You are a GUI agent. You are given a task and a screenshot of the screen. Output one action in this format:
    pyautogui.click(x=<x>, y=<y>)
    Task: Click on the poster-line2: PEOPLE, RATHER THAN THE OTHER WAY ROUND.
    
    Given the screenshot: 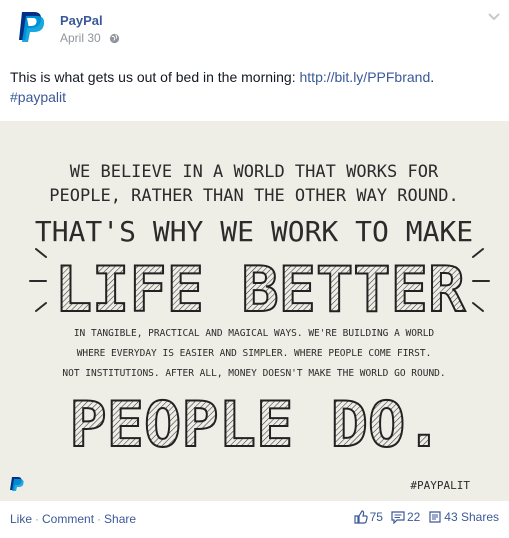 What is the action you would take?
    pyautogui.click(x=253, y=196)
    